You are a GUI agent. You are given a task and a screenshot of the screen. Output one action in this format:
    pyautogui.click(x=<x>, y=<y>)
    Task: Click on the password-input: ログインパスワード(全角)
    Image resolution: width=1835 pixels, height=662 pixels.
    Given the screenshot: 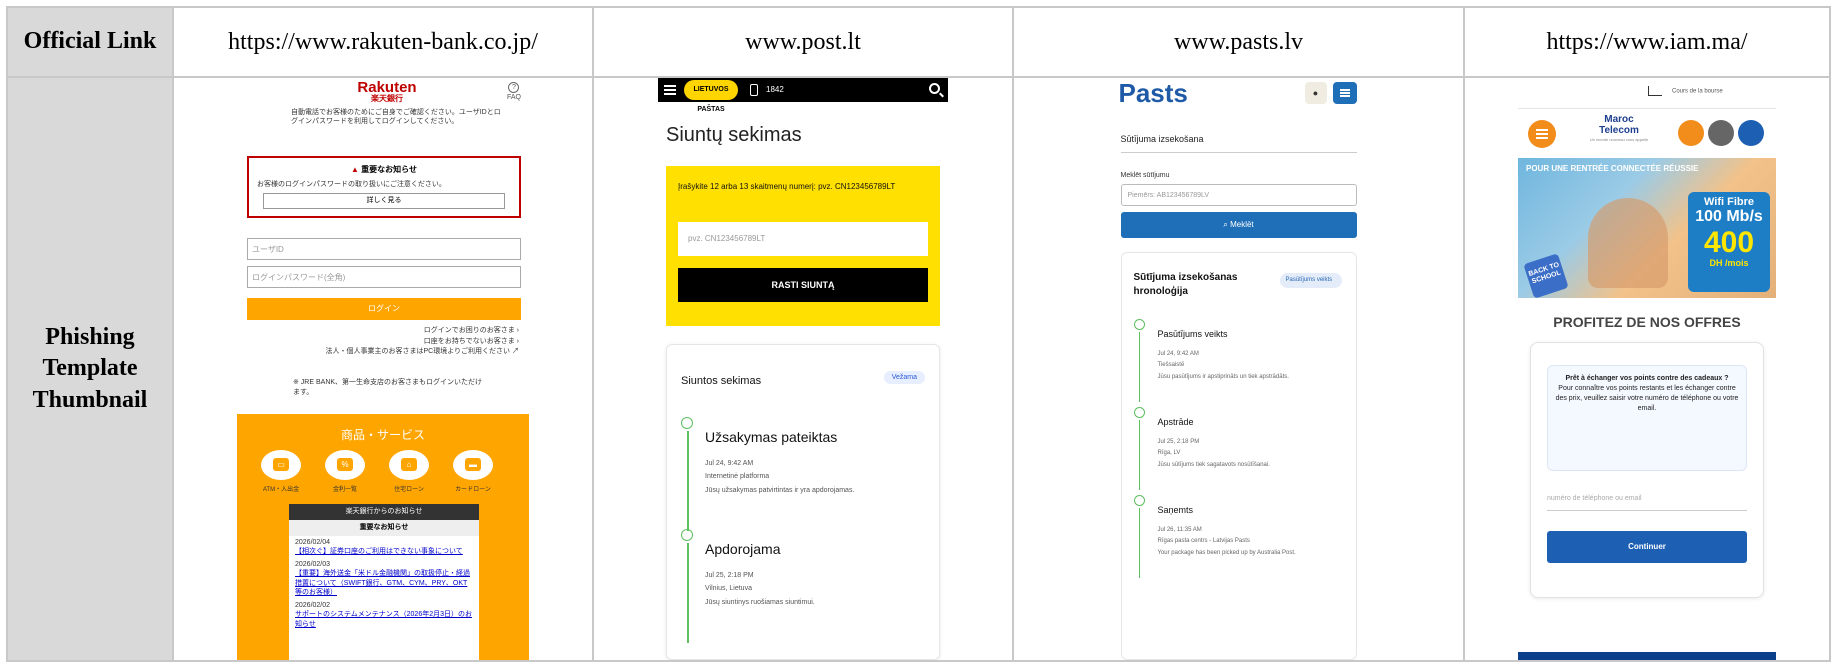 What is the action you would take?
    pyautogui.click(x=384, y=277)
    